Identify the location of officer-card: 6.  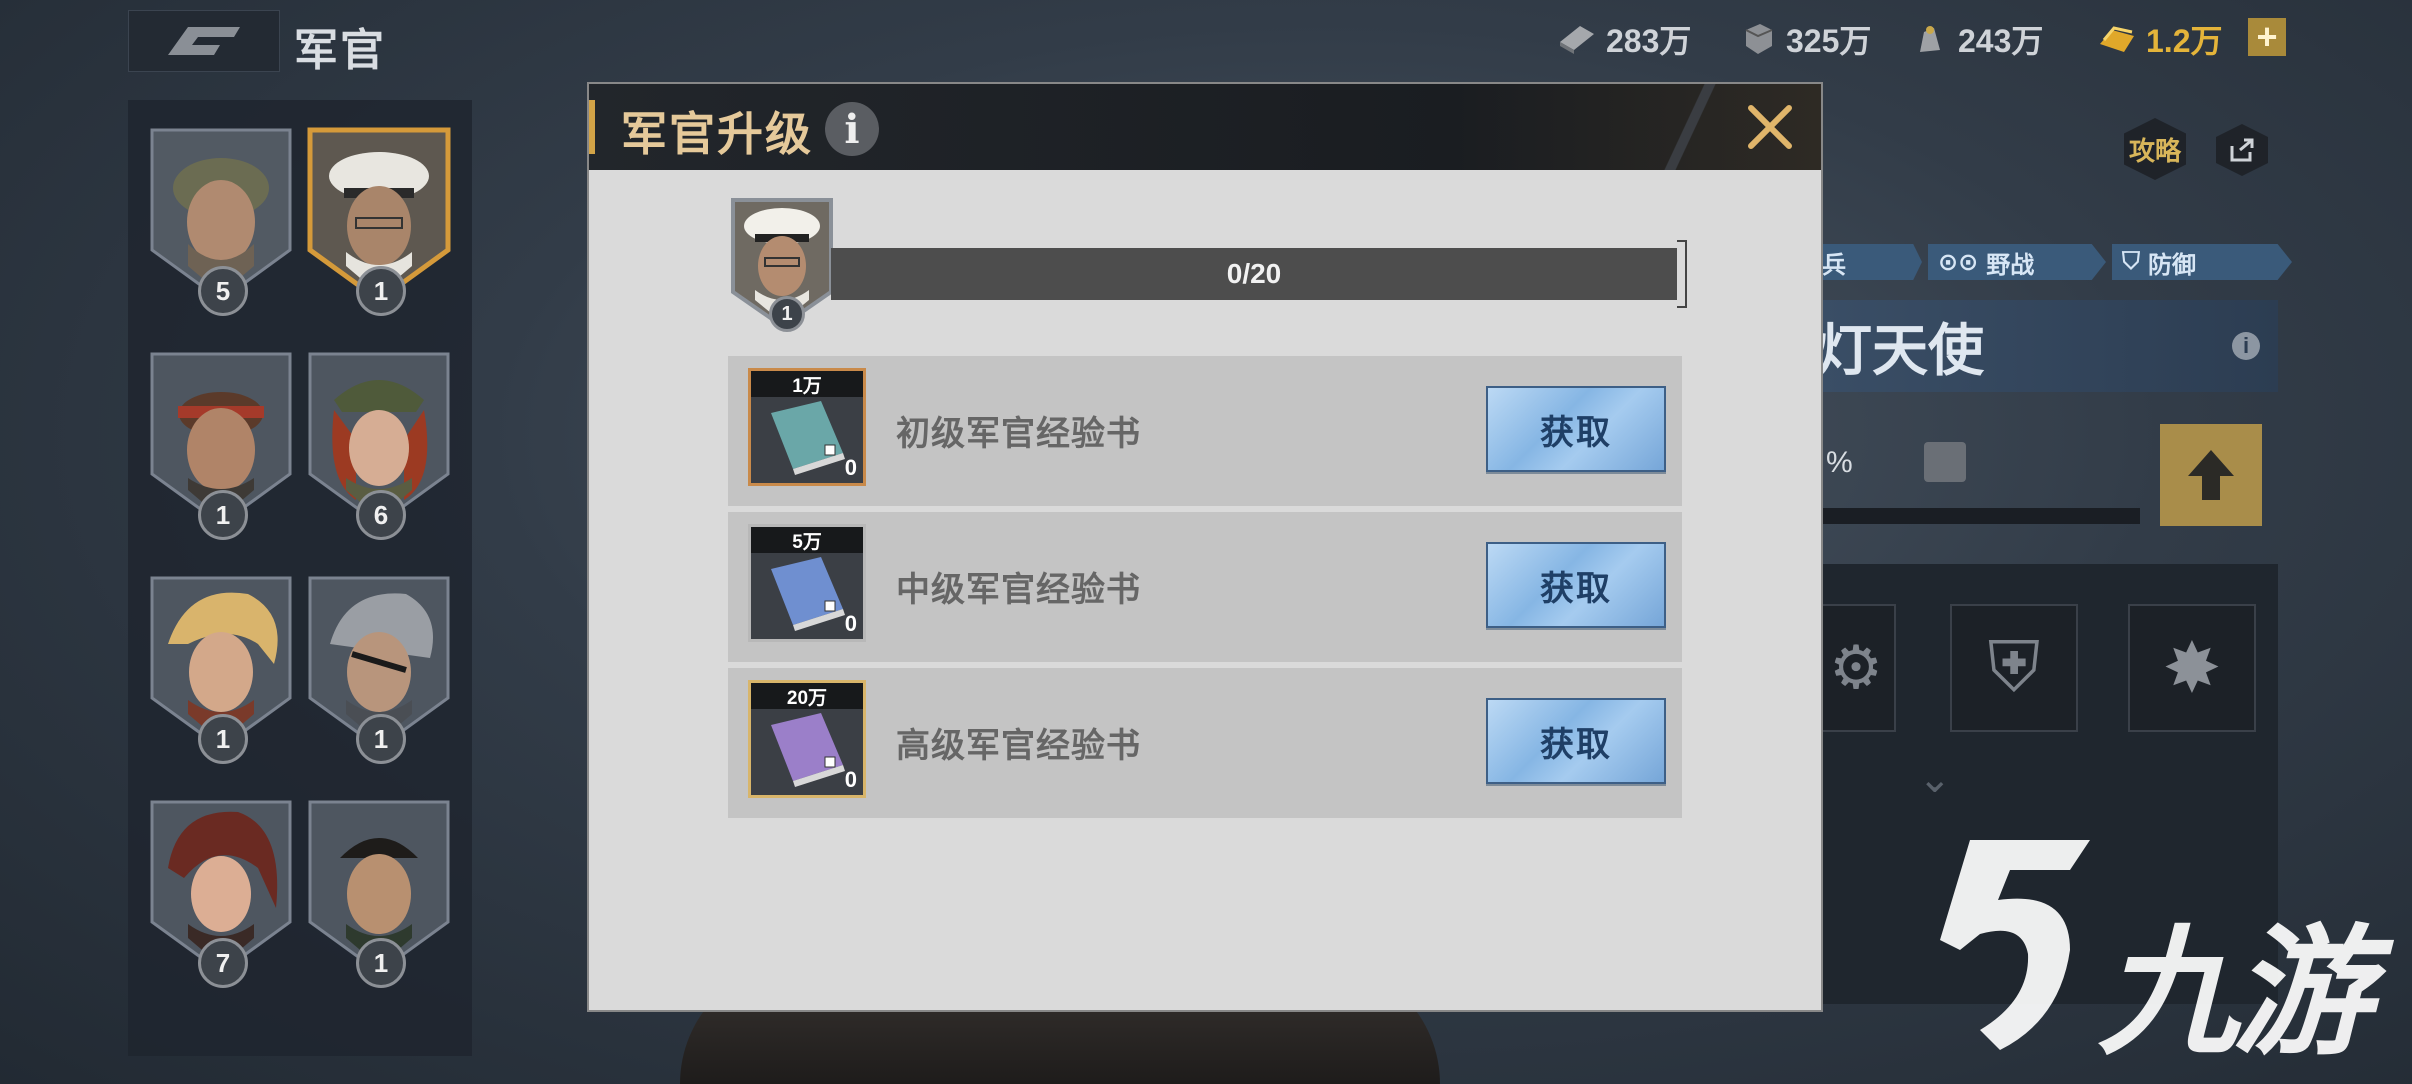
(379, 445).